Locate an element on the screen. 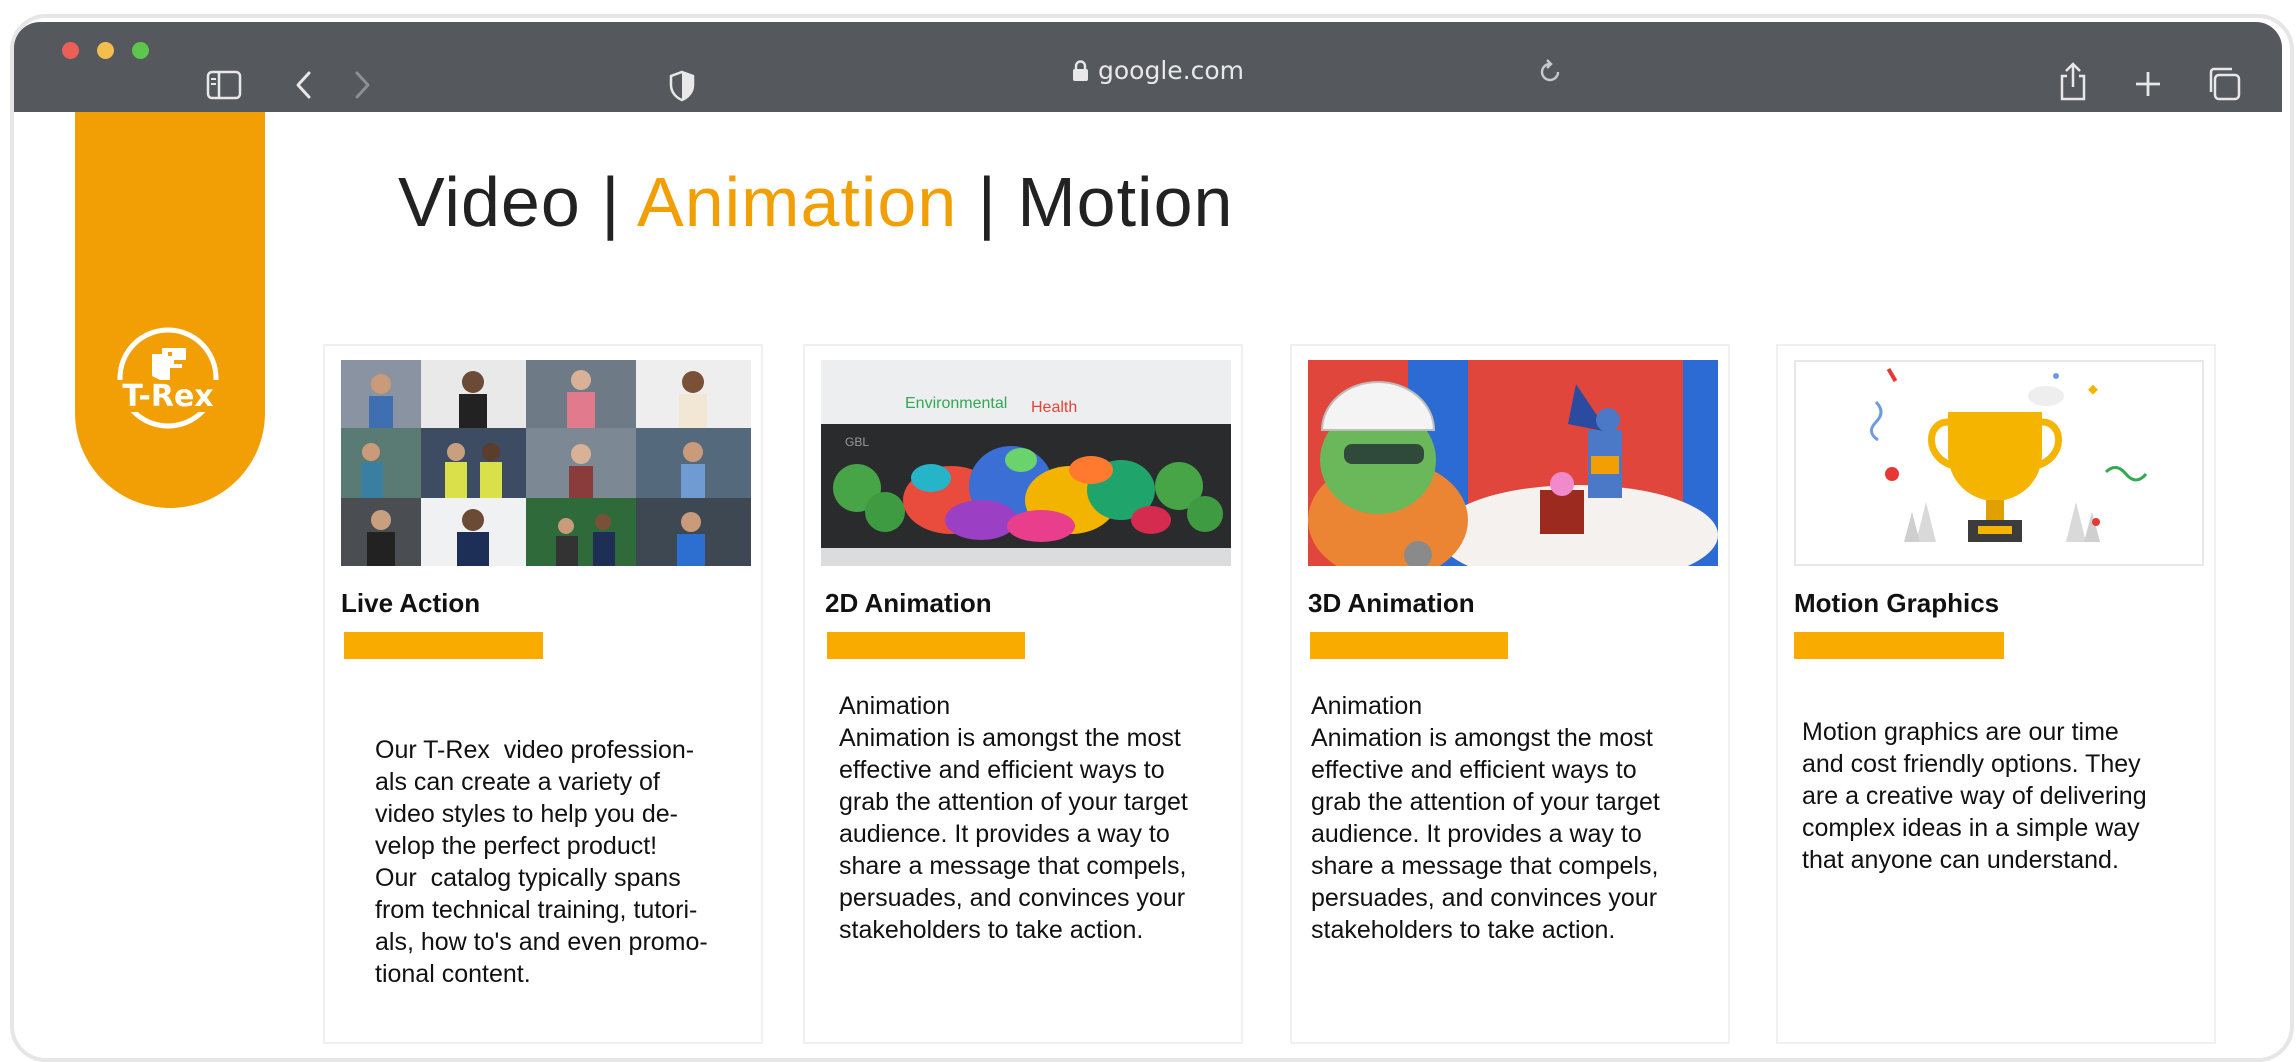 This screenshot has height=1062, width=2296. title-animation: Animation is located at coordinates (797, 202).